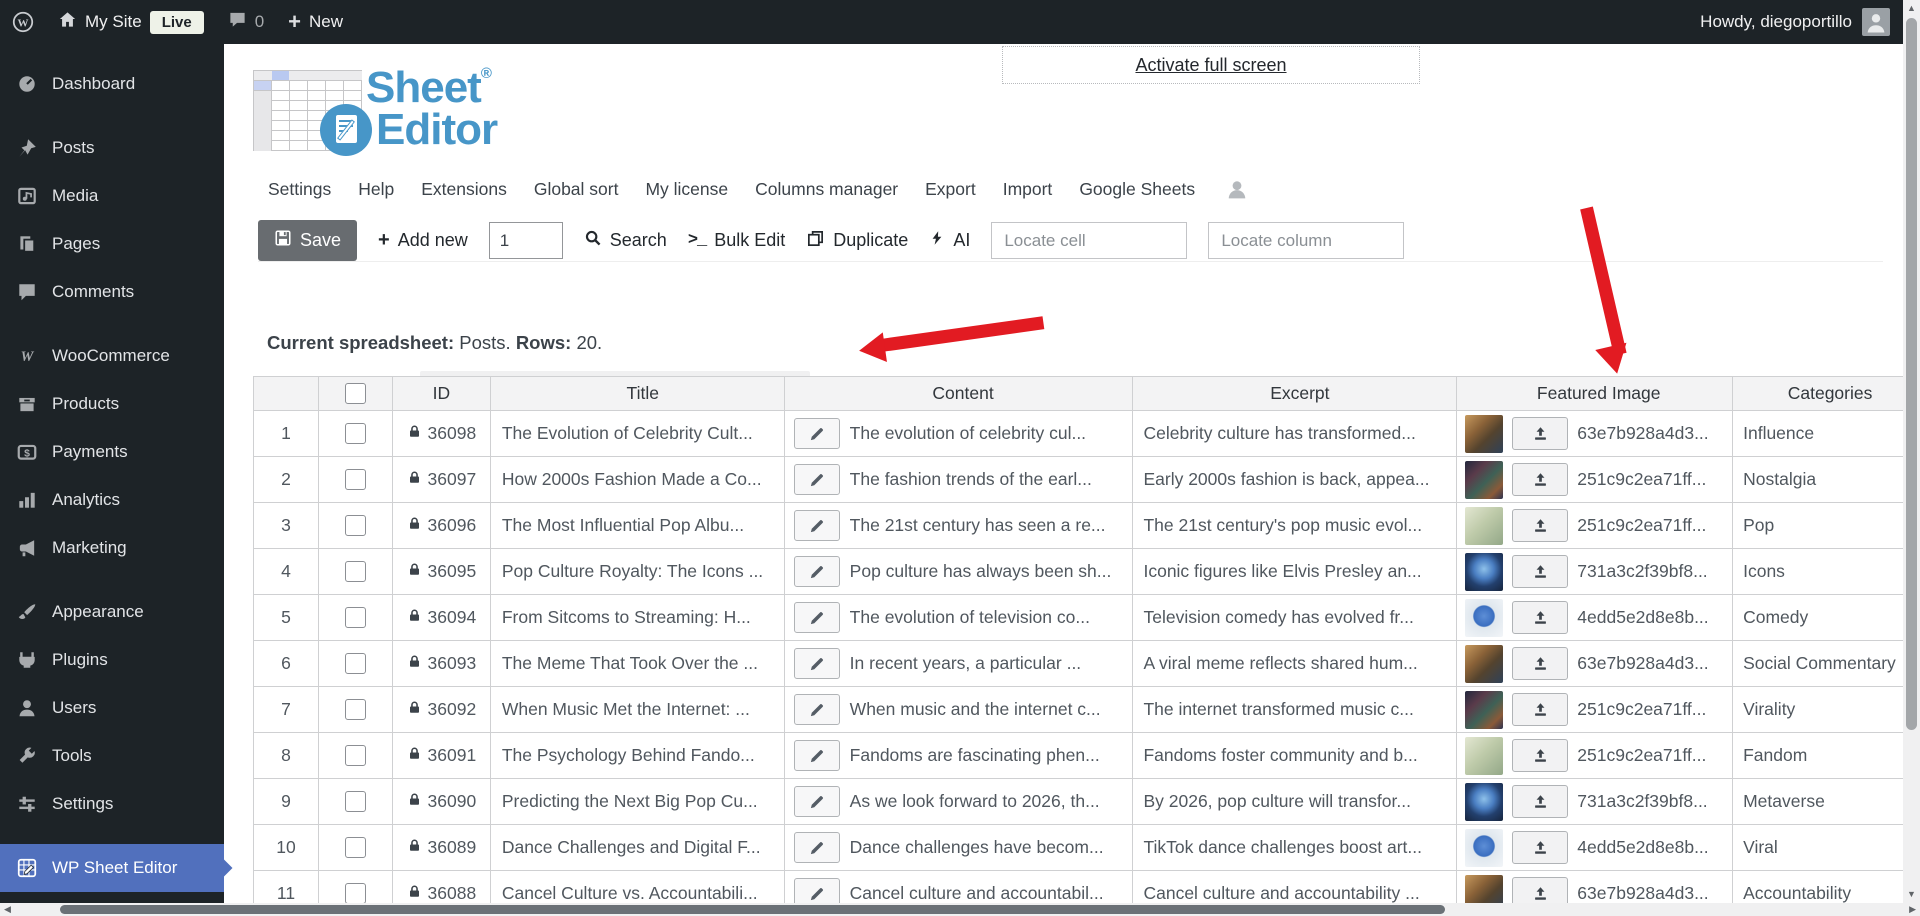 The height and width of the screenshot is (916, 1920). What do you see at coordinates (441, 664) in the screenshot?
I see `cell-id: 36093` at bounding box center [441, 664].